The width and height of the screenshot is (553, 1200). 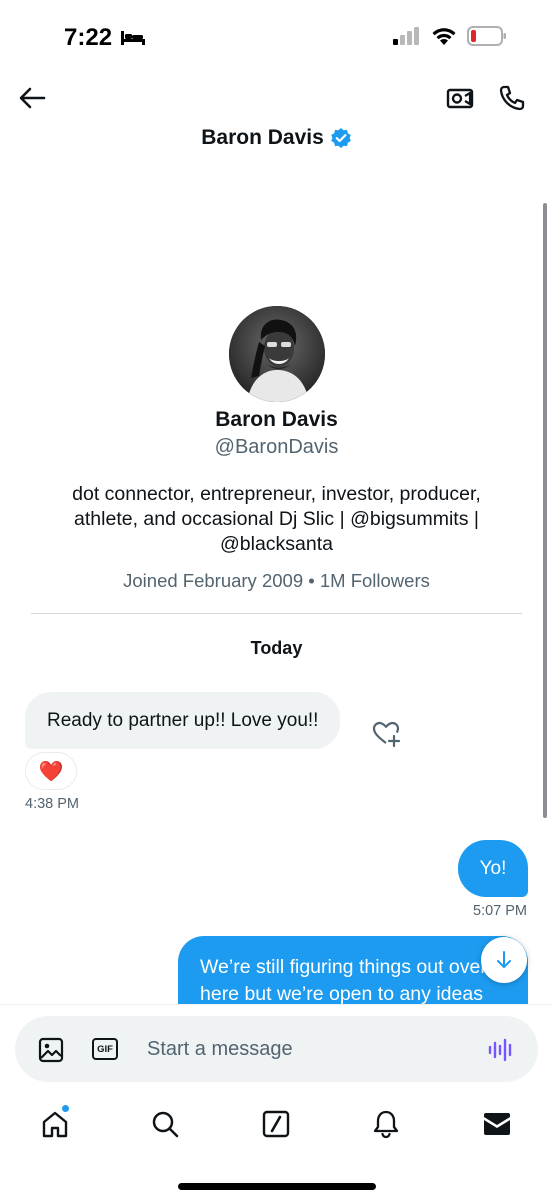 I want to click on sleep-focus-icon, so click(x=133, y=38).